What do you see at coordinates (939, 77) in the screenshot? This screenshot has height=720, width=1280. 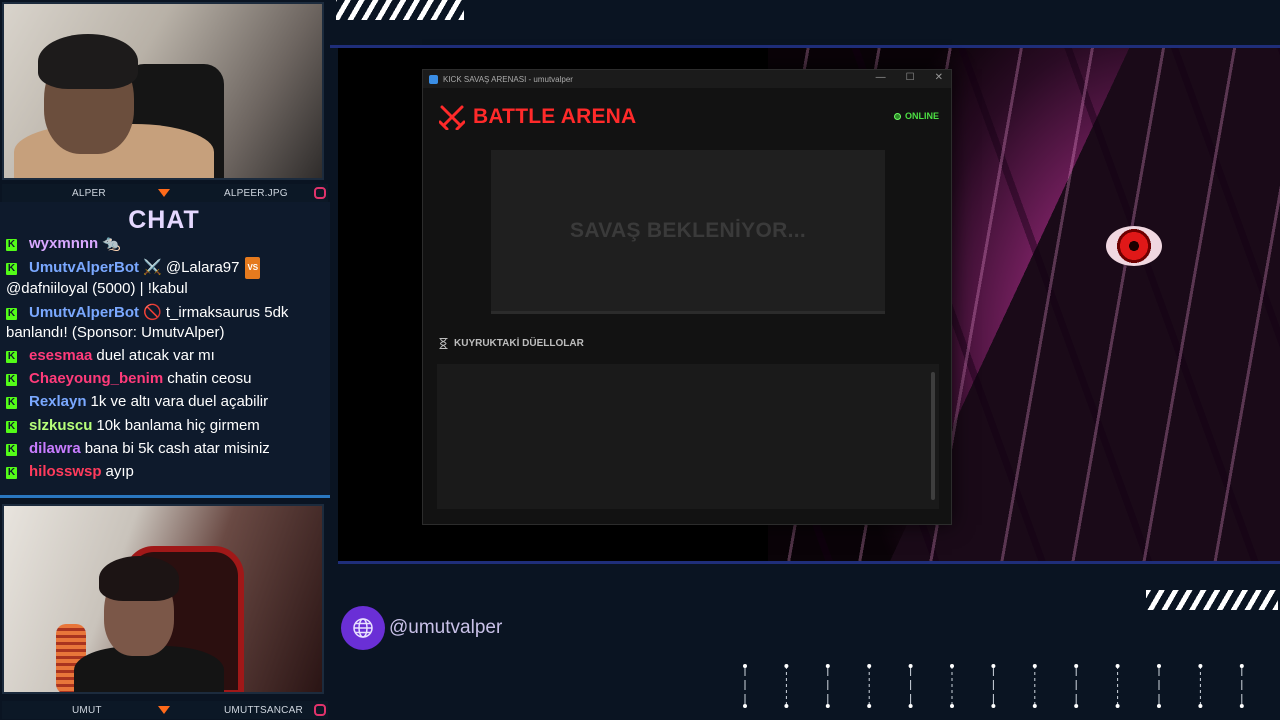 I see `close-button: ✕` at bounding box center [939, 77].